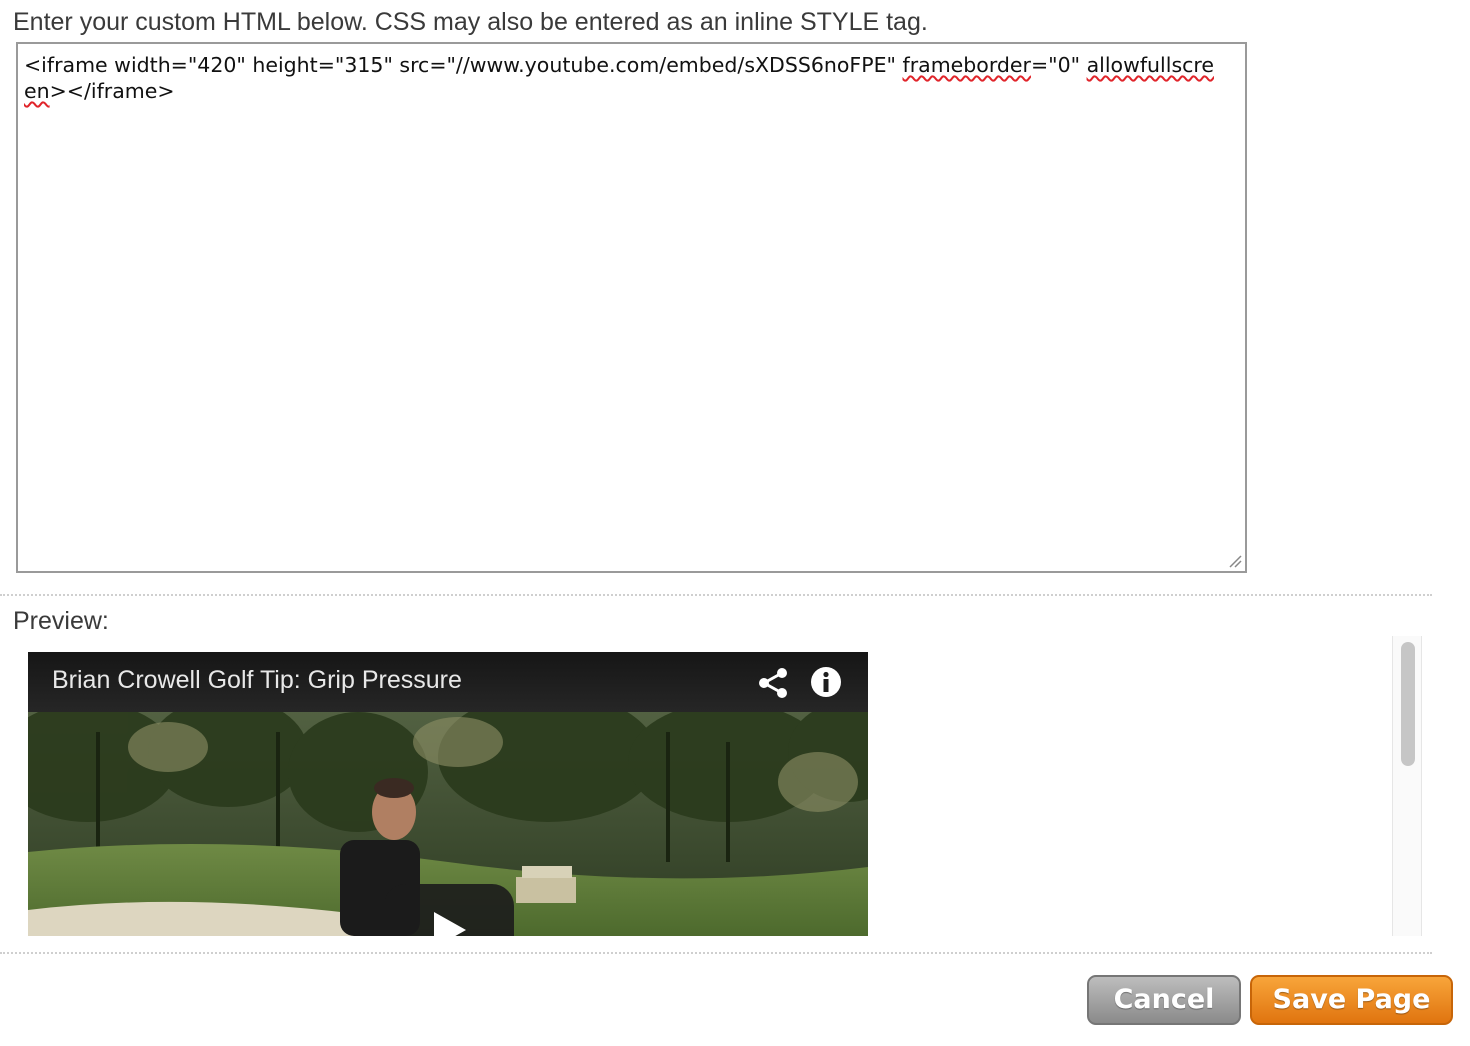 The image size is (1470, 1046). I want to click on cancel-button: Cancel, so click(1164, 1000).